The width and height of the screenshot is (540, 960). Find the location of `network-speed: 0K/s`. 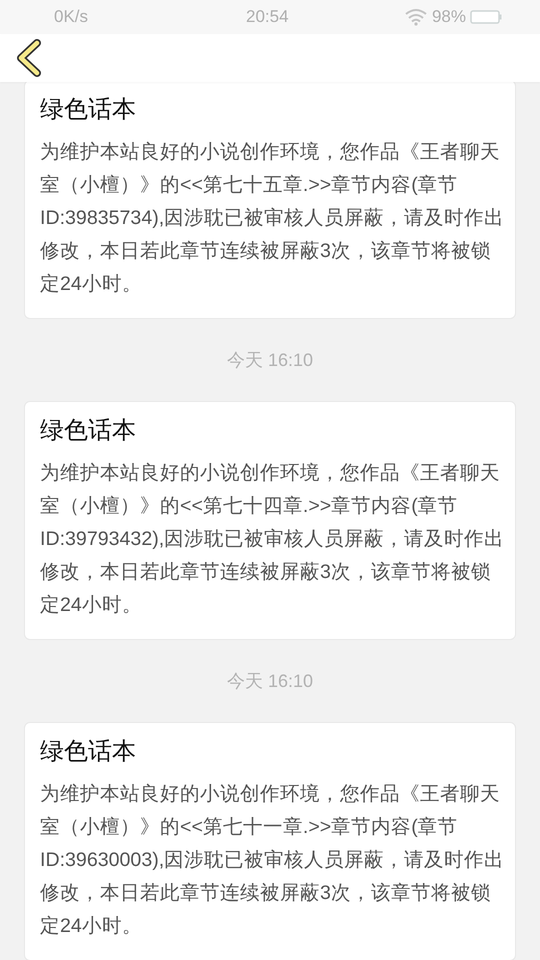

network-speed: 0K/s is located at coordinates (71, 17).